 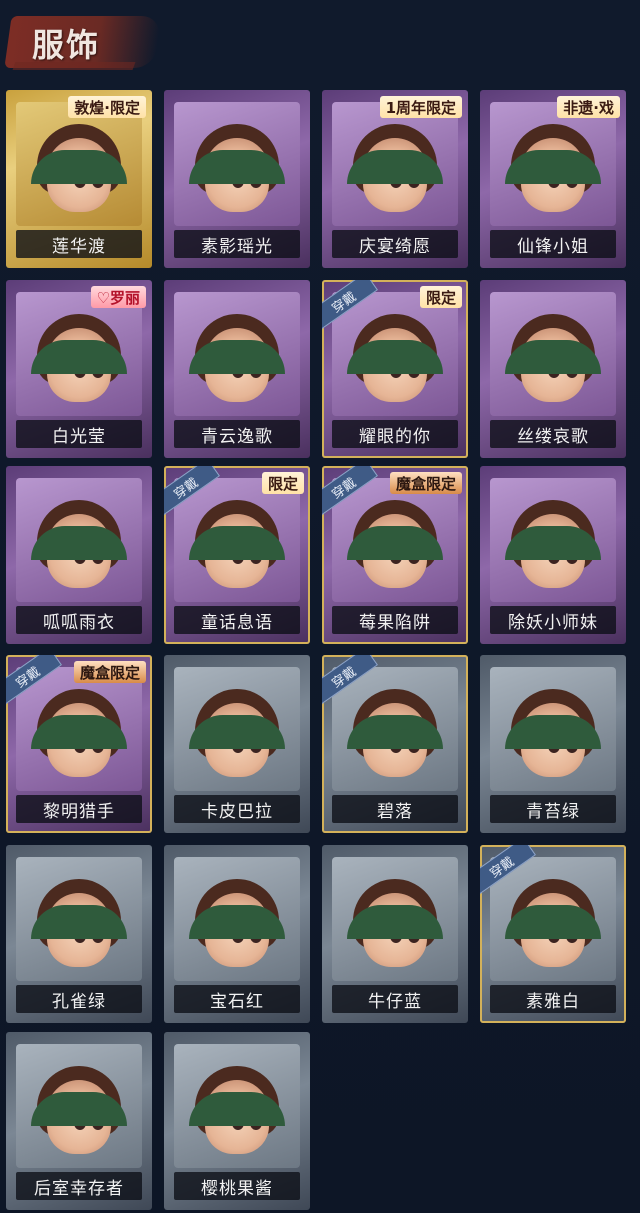 I want to click on outfit-card: 青苔绿, so click(x=553, y=744).